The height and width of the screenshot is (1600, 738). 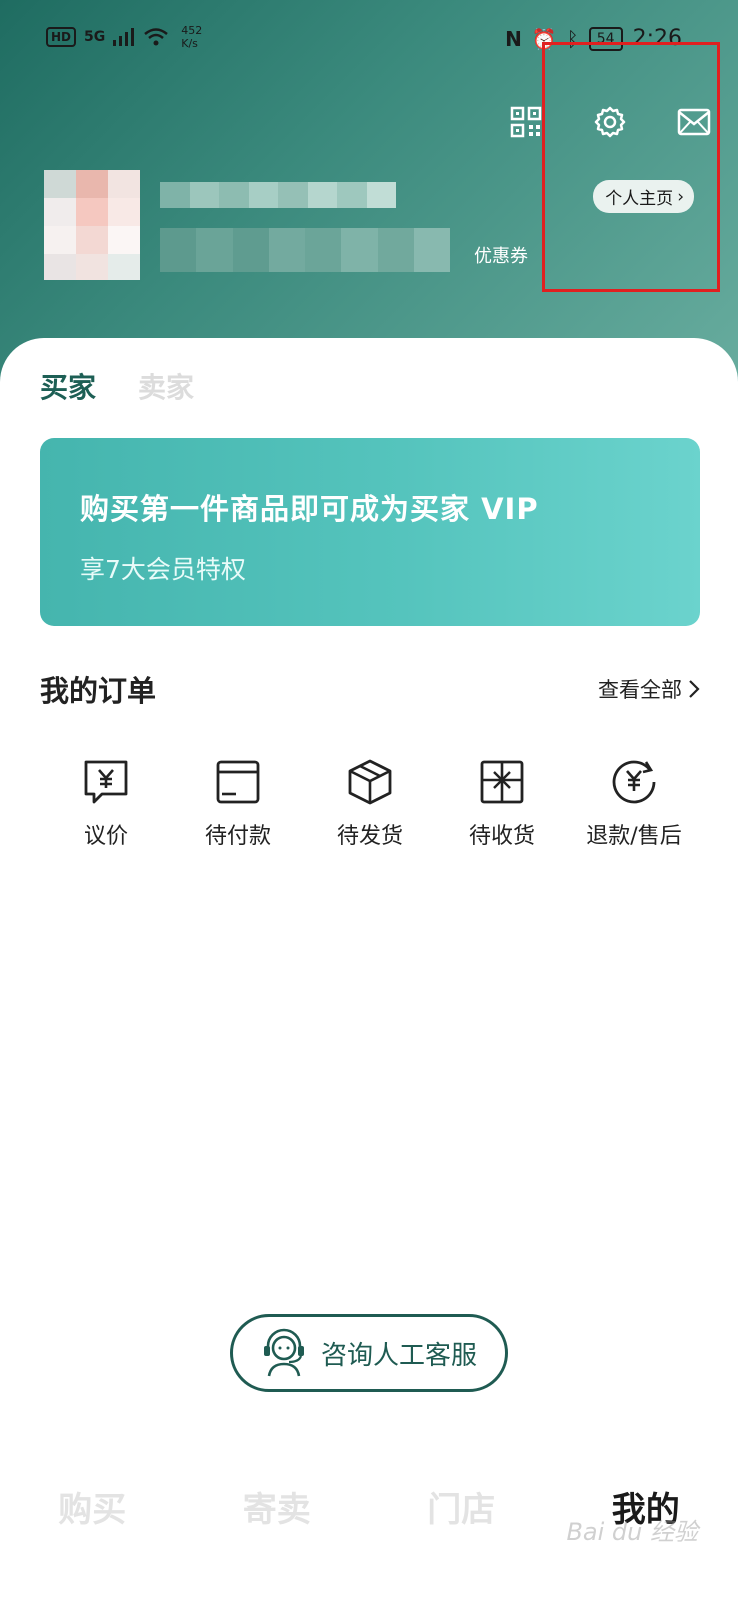 I want to click on order-bargain-label: 议价, so click(x=105, y=836).